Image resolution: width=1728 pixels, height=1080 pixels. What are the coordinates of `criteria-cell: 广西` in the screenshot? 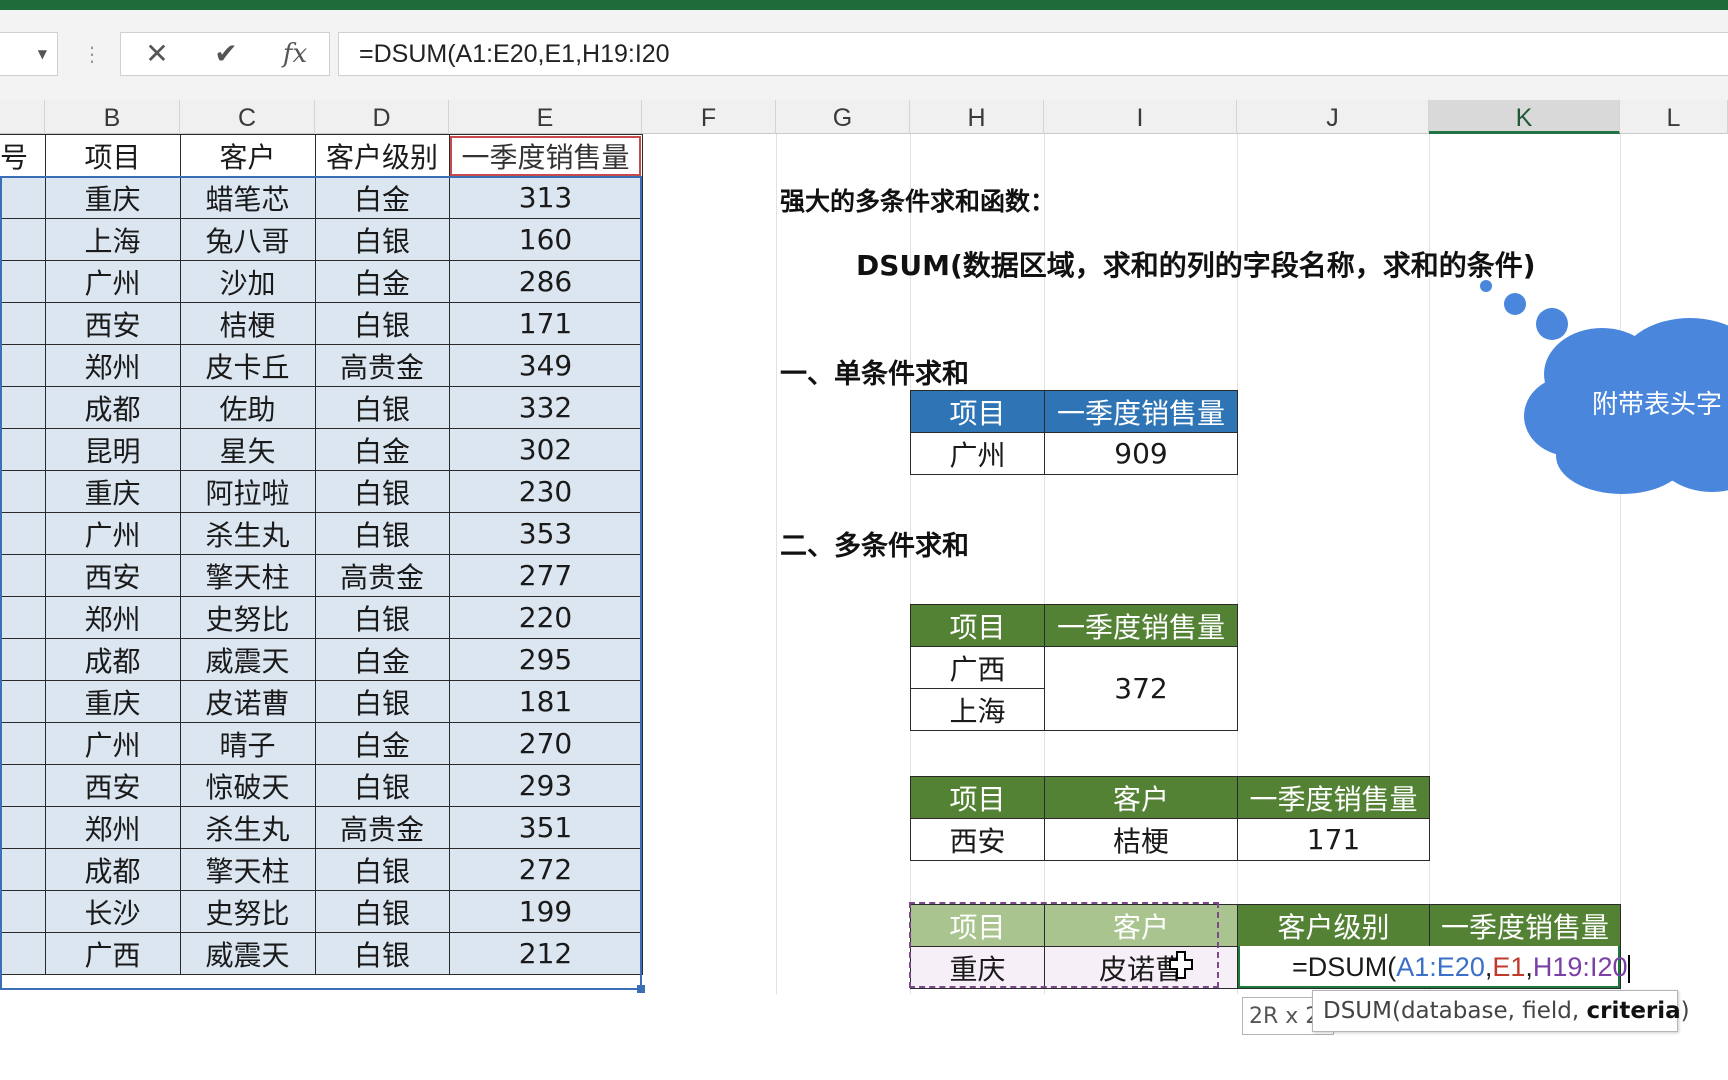 It's located at (977, 667).